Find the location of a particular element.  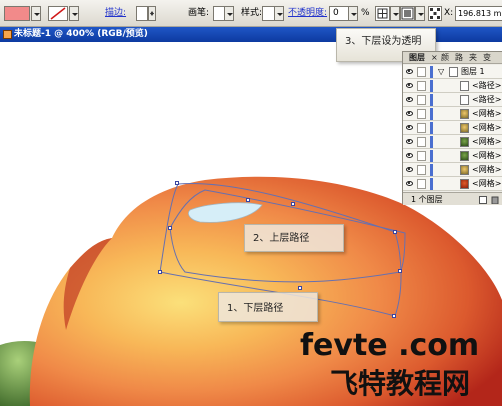

style-label: 样式: is located at coordinates (252, 13).